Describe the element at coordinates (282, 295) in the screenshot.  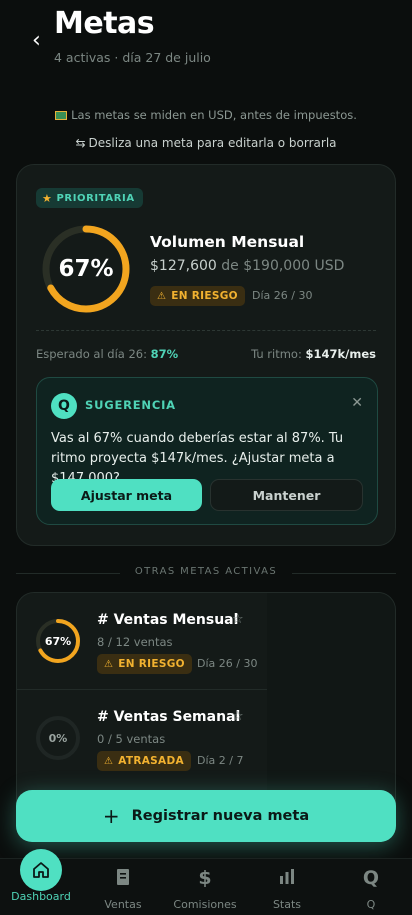
I see `main-goal-day: Día 26 / 30` at that location.